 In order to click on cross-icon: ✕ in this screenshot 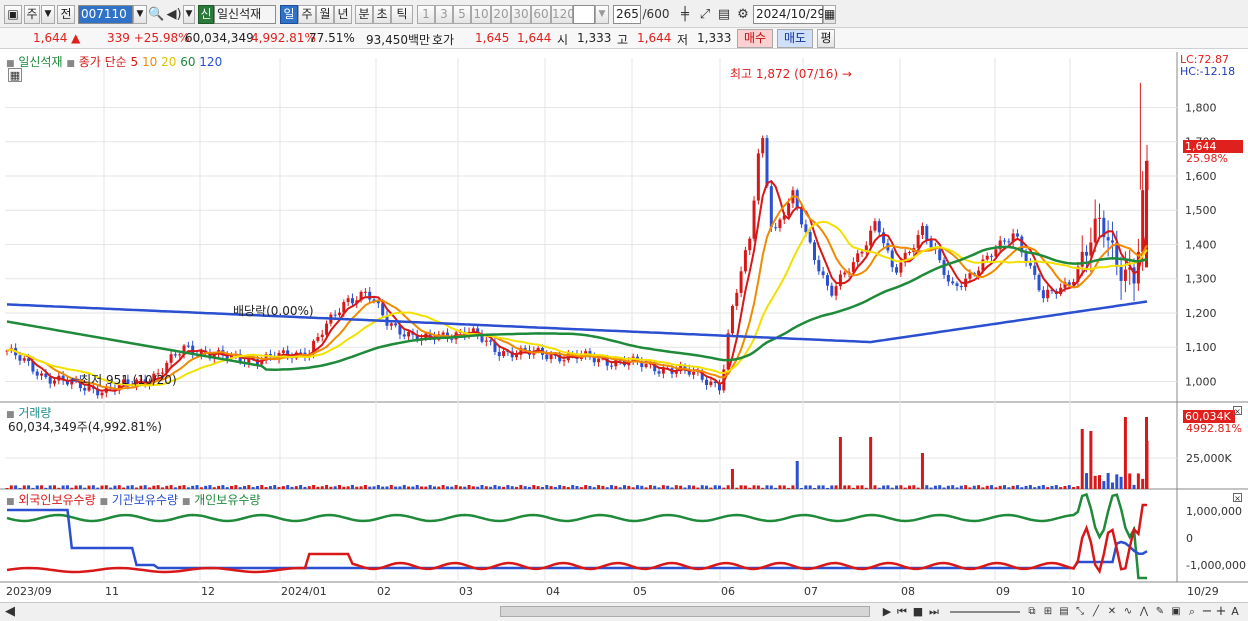, I will do `click(1112, 611)`.